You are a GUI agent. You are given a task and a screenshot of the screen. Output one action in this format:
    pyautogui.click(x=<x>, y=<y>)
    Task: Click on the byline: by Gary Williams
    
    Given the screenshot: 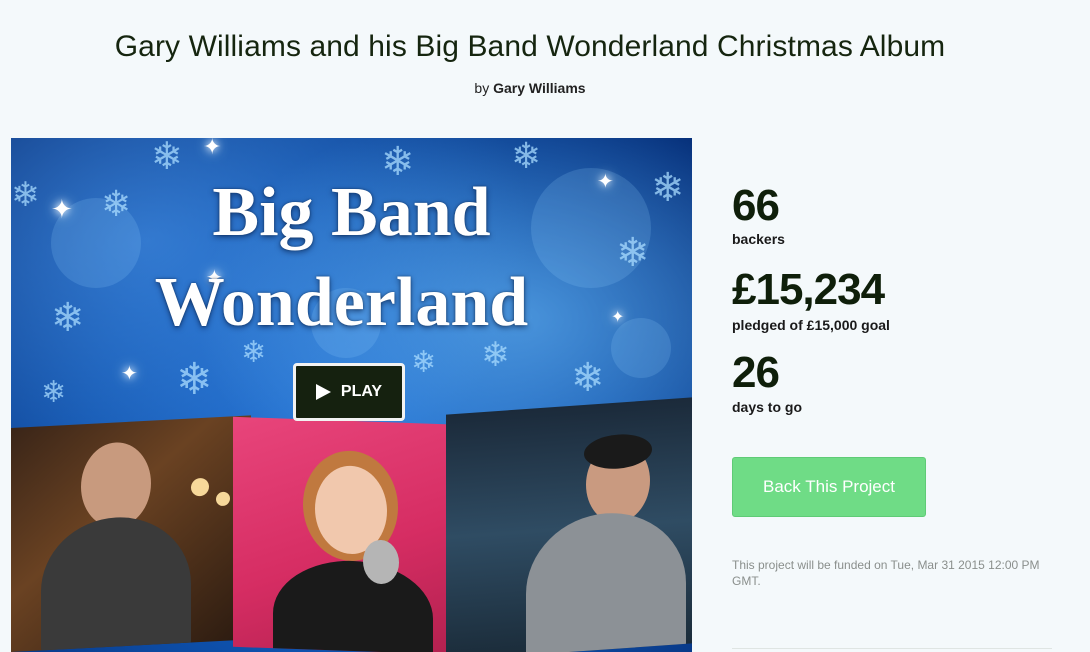 What is the action you would take?
    pyautogui.click(x=530, y=88)
    